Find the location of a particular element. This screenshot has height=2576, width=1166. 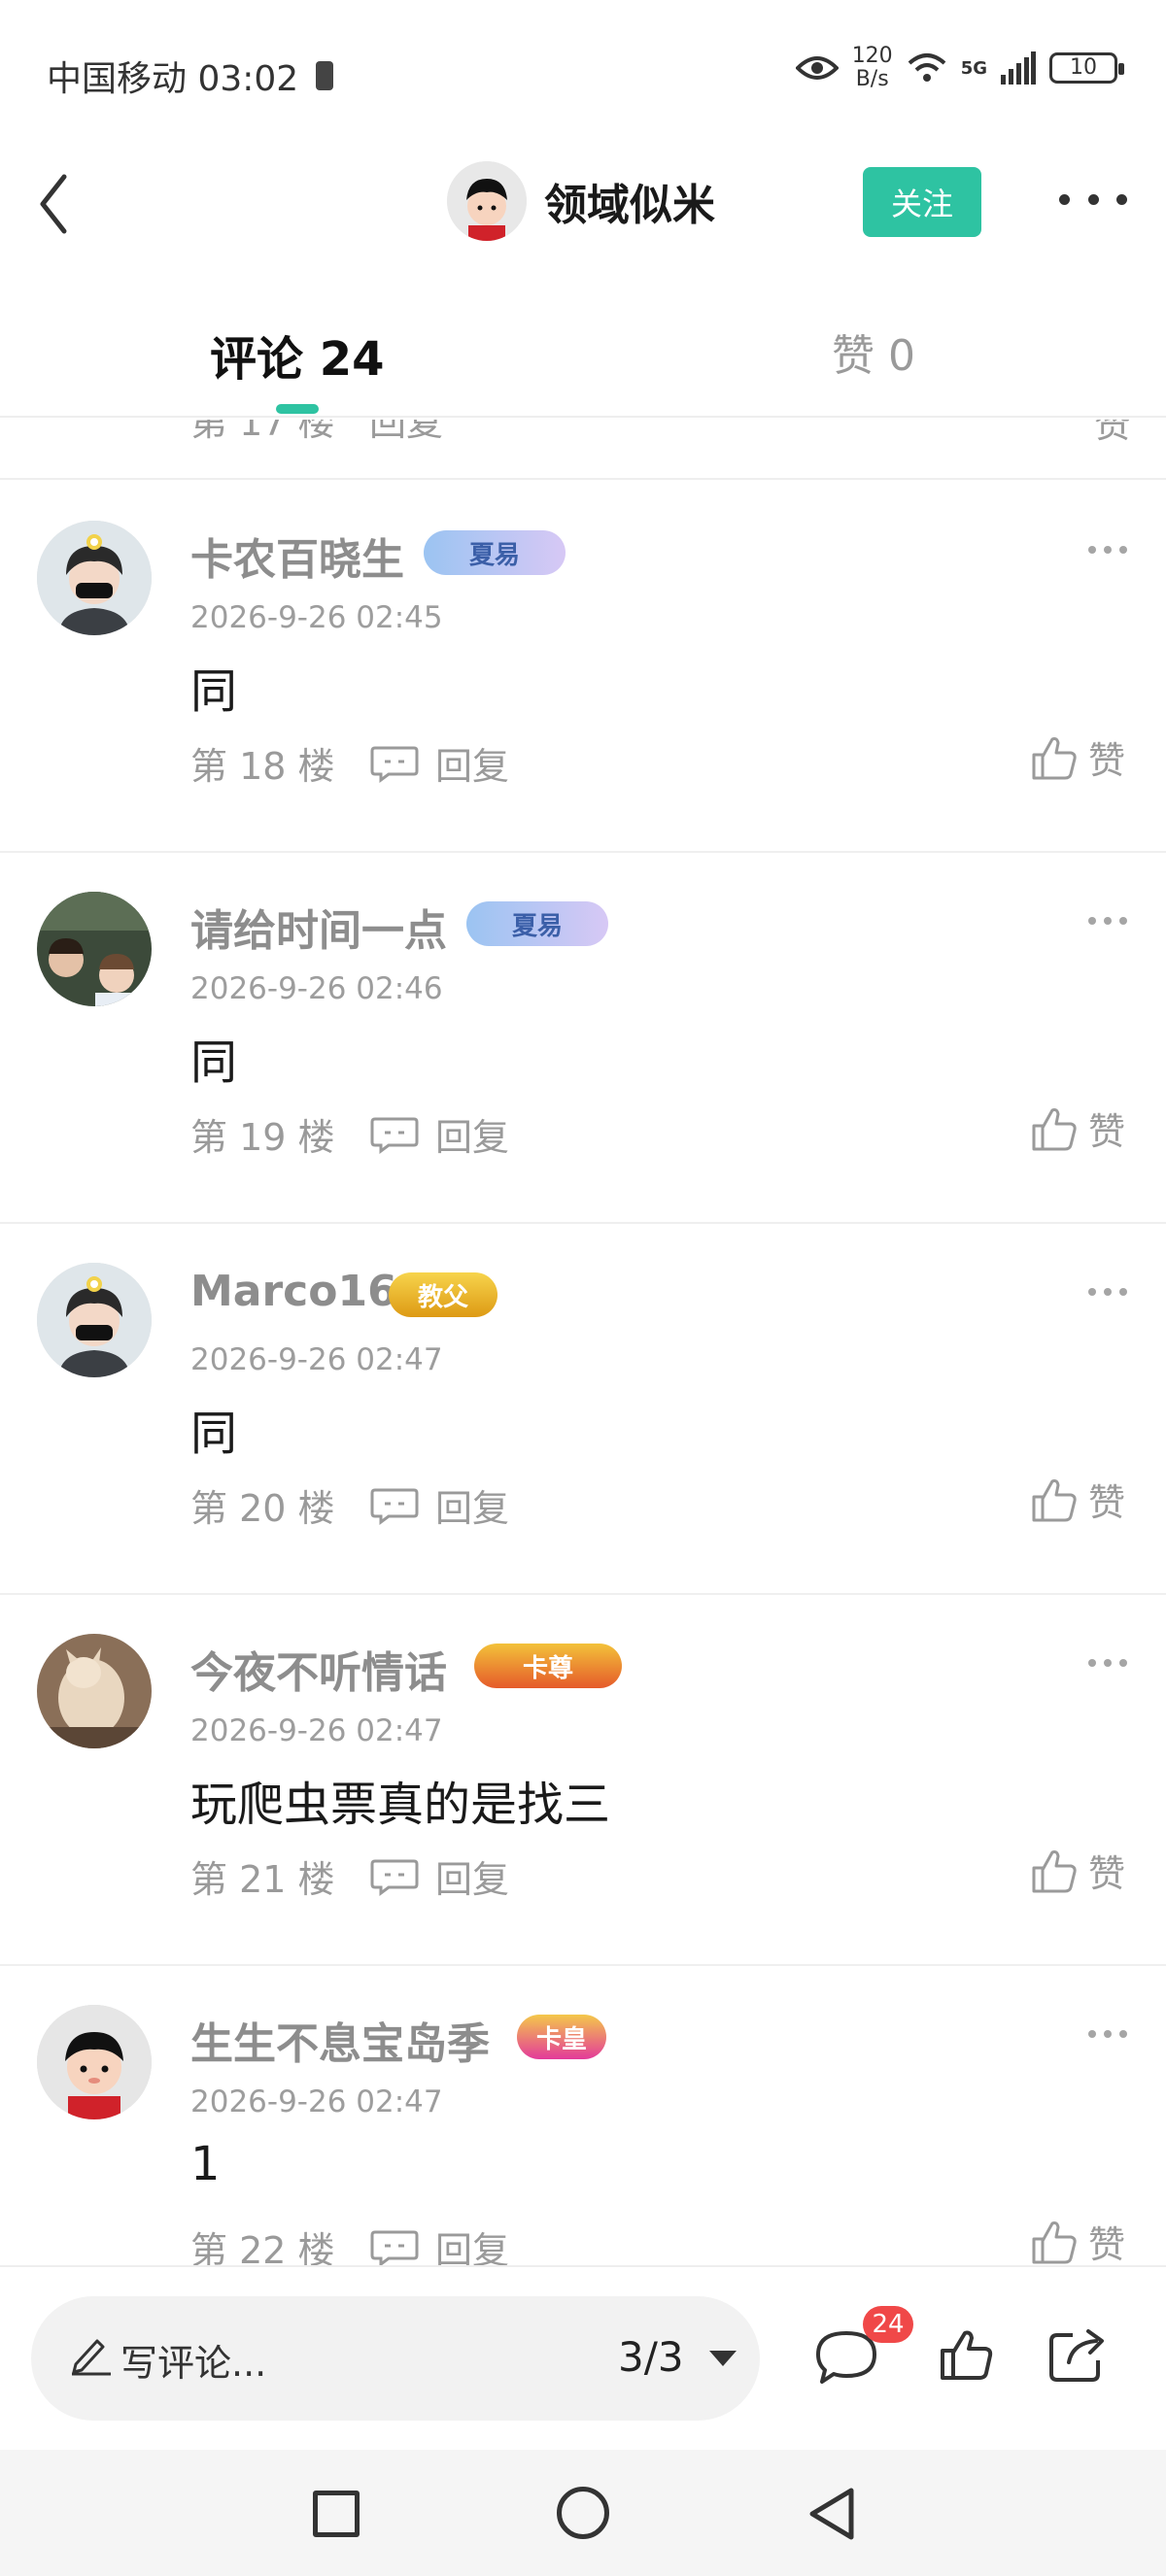

share-icon is located at coordinates (1077, 2354).